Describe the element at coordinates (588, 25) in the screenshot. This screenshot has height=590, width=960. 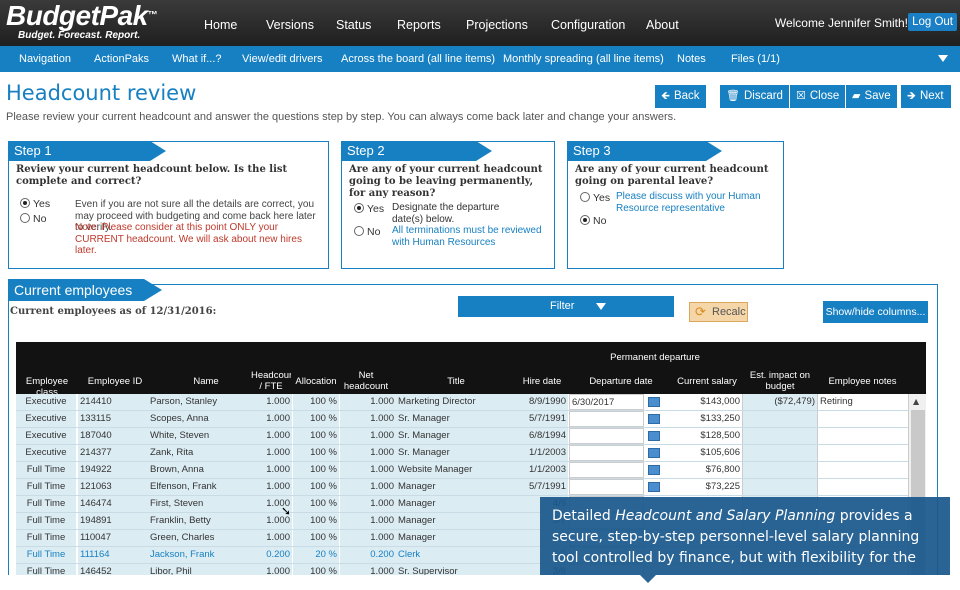
I see `menu-configuration: Configuration` at that location.